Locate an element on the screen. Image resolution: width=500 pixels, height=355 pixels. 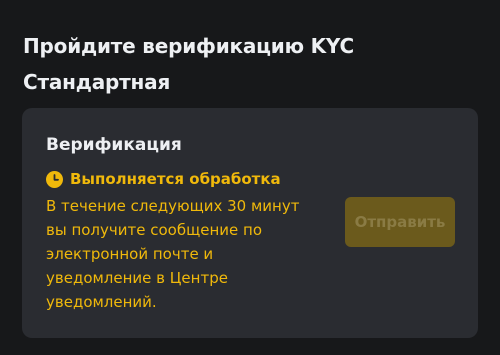
description-line: уведомлений. is located at coordinates (101, 302).